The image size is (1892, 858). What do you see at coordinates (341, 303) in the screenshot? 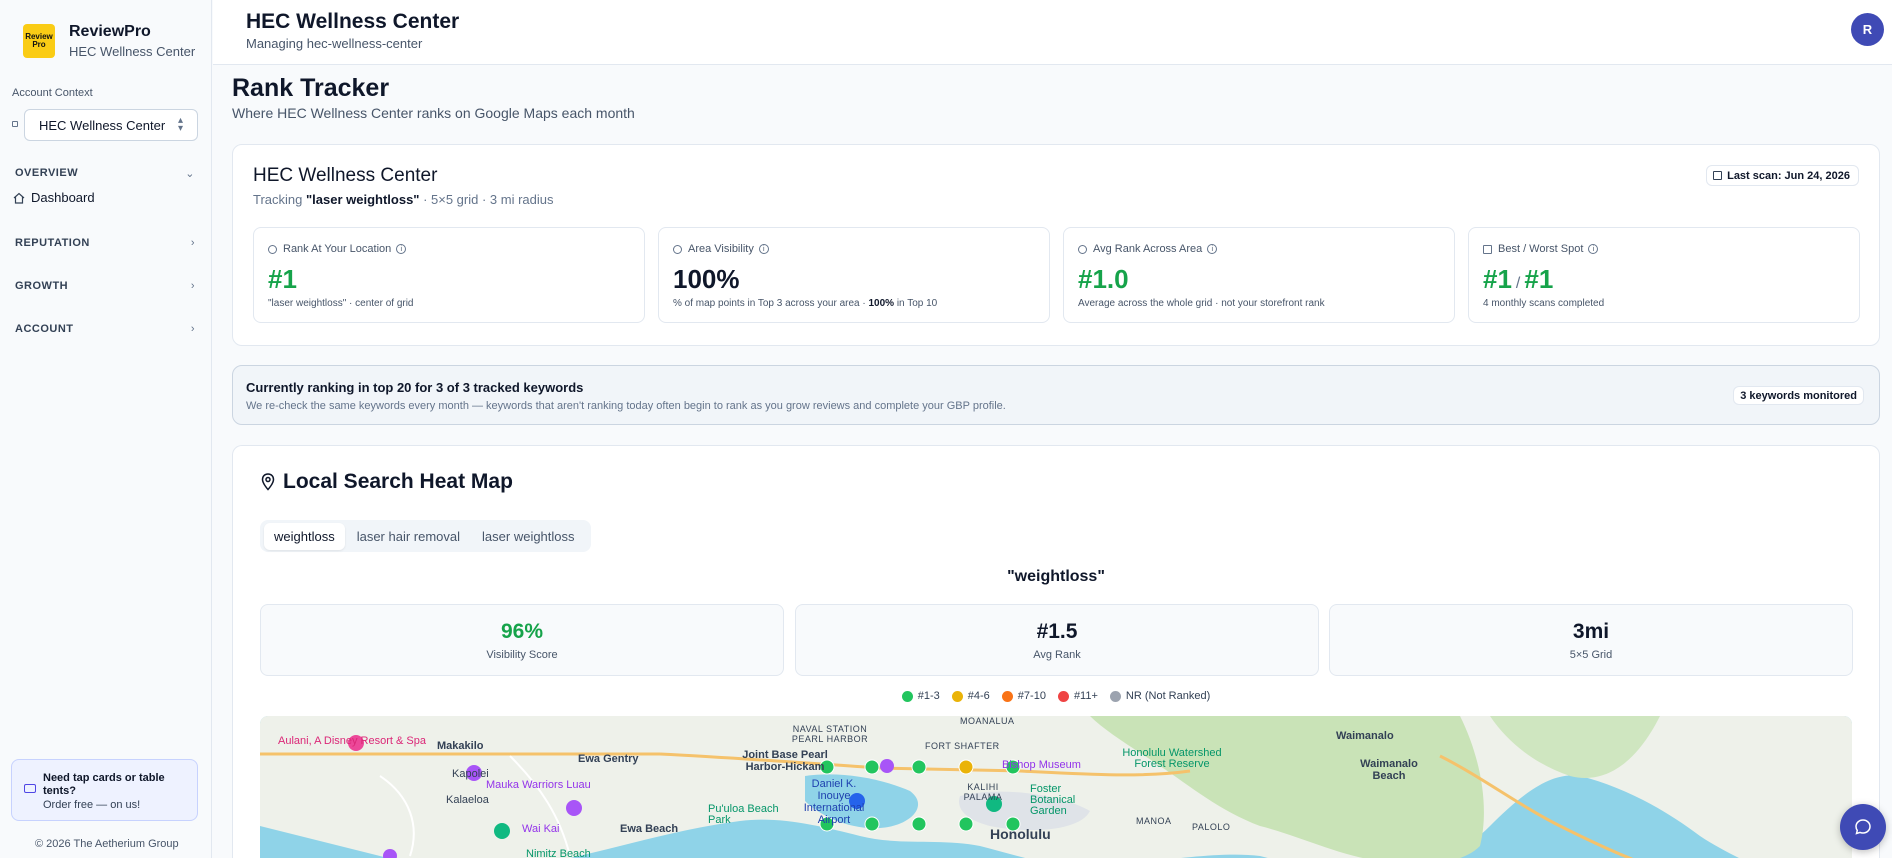
I see `metric-description: "laser weightloss" · center of grid` at bounding box center [341, 303].